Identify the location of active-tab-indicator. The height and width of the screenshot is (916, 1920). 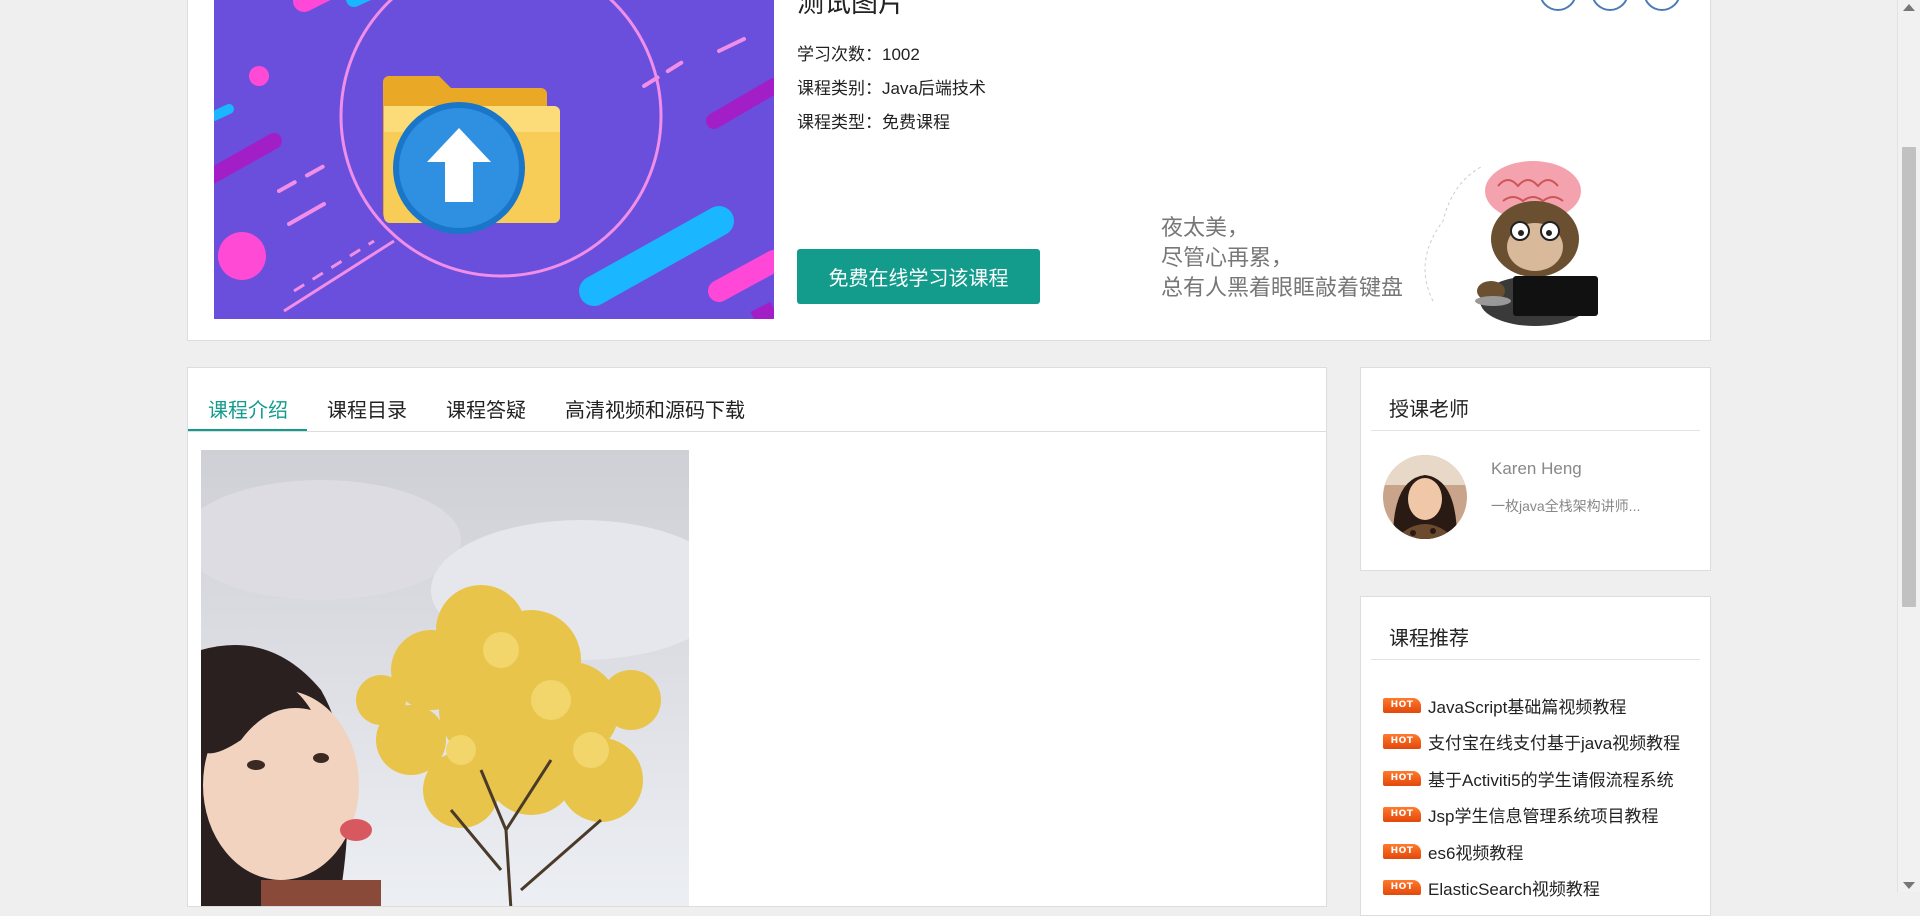
(247, 430).